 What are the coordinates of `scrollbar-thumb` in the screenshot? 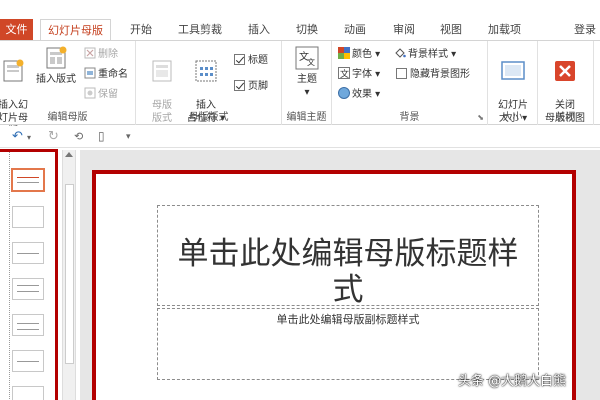 It's located at (69, 274).